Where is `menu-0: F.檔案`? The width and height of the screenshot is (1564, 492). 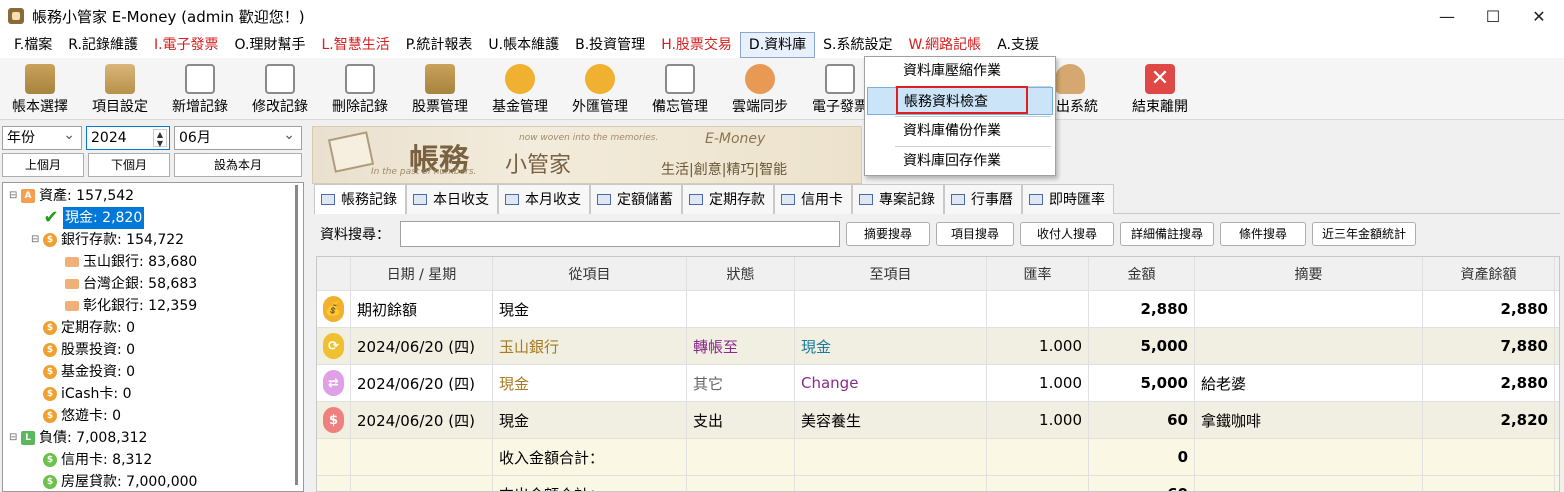
menu-0: F.檔案 is located at coordinates (33, 45).